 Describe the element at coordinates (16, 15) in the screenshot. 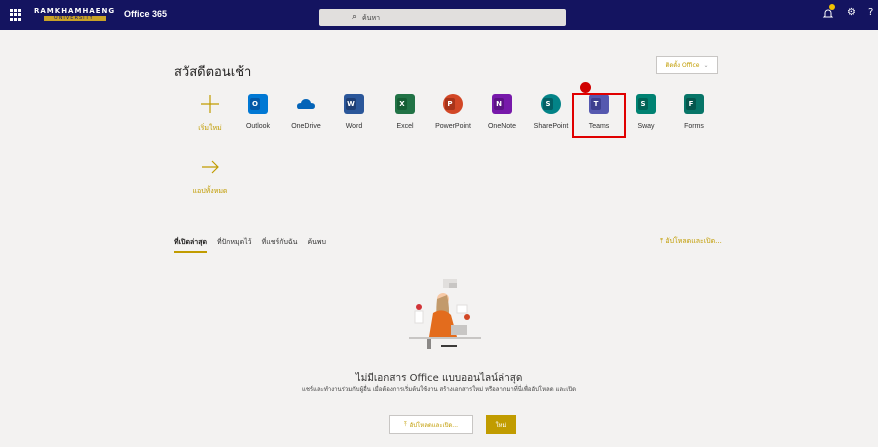

I see `app-launcher-icon` at that location.